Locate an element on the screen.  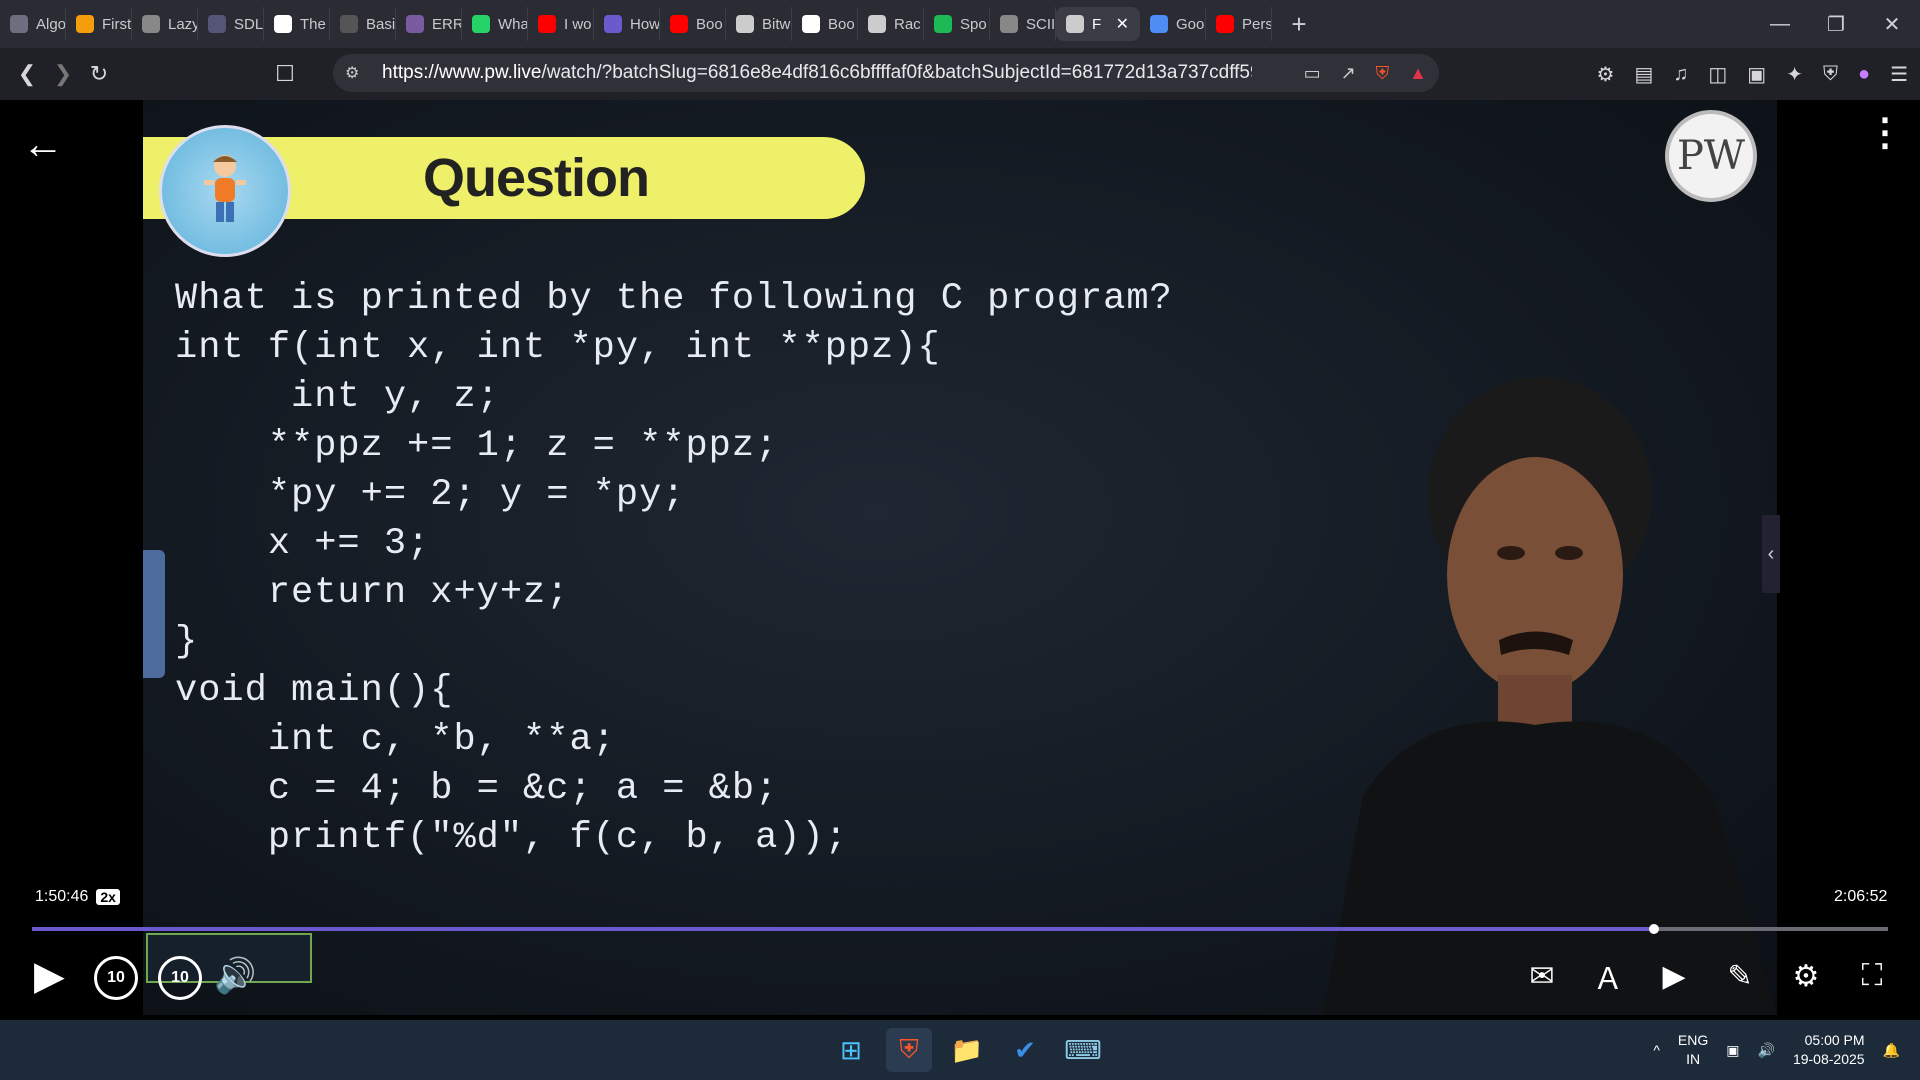
mascot-image is located at coordinates (225, 191).